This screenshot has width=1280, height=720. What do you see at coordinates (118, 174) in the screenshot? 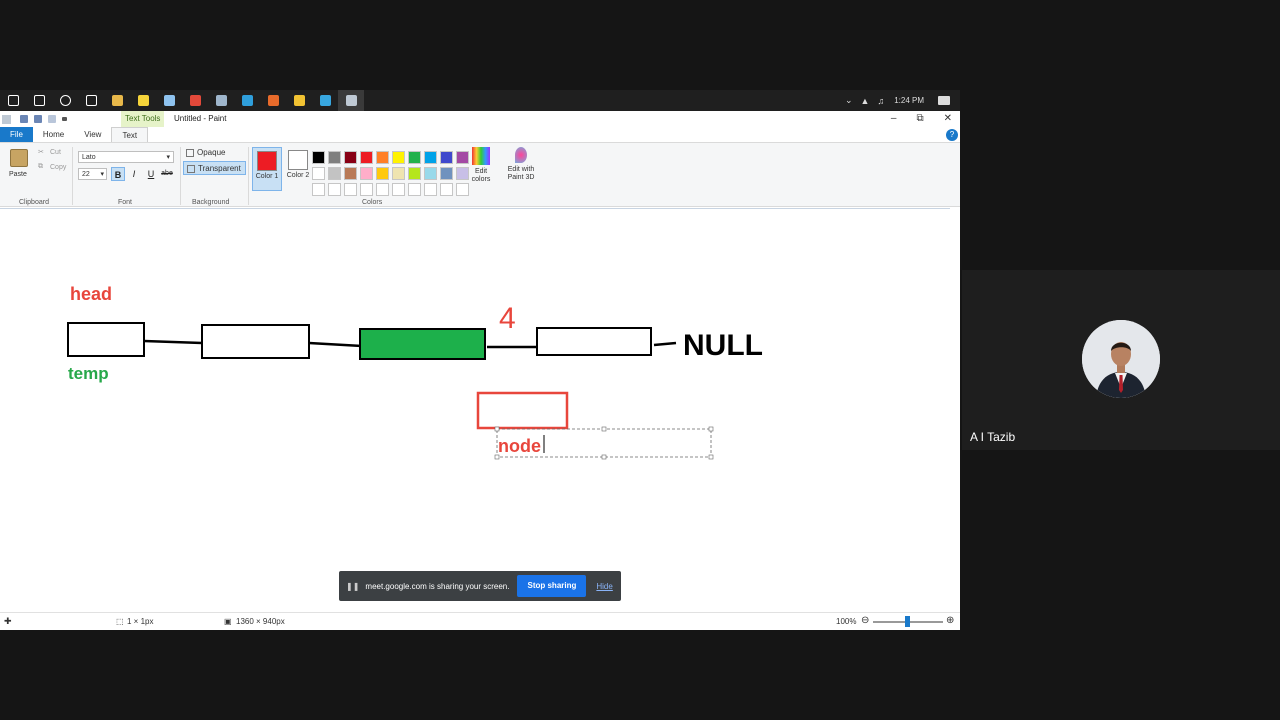
I see `bold-button: B` at bounding box center [118, 174].